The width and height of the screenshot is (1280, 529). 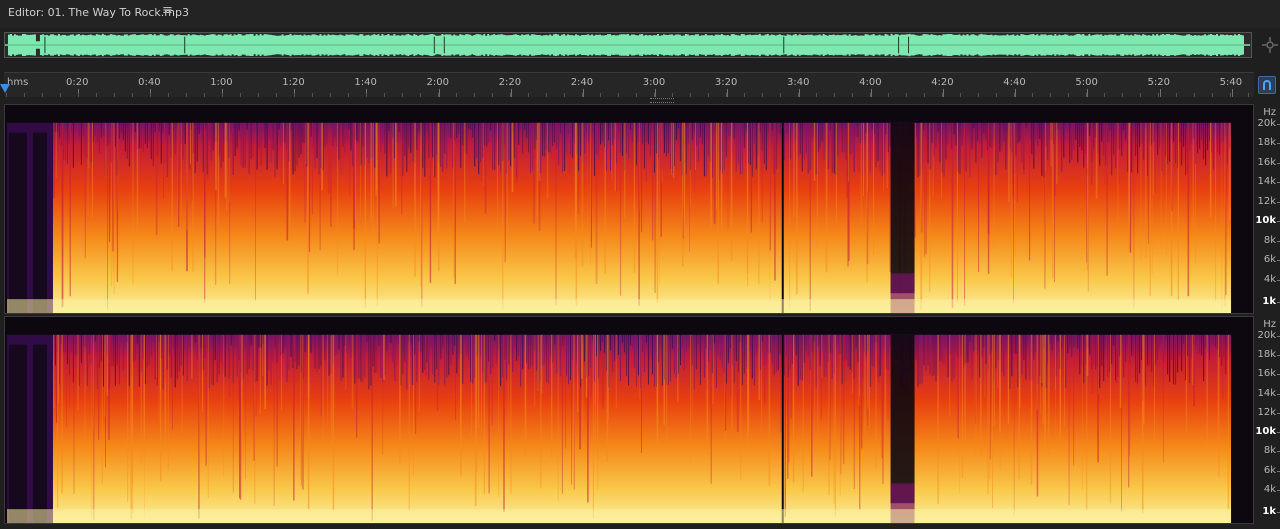 I want to click on frequency-scale-left: Hz 20k 18k 16k 14k 12k 10k 8k 6k 4k 1k, so click(x=1267, y=209).